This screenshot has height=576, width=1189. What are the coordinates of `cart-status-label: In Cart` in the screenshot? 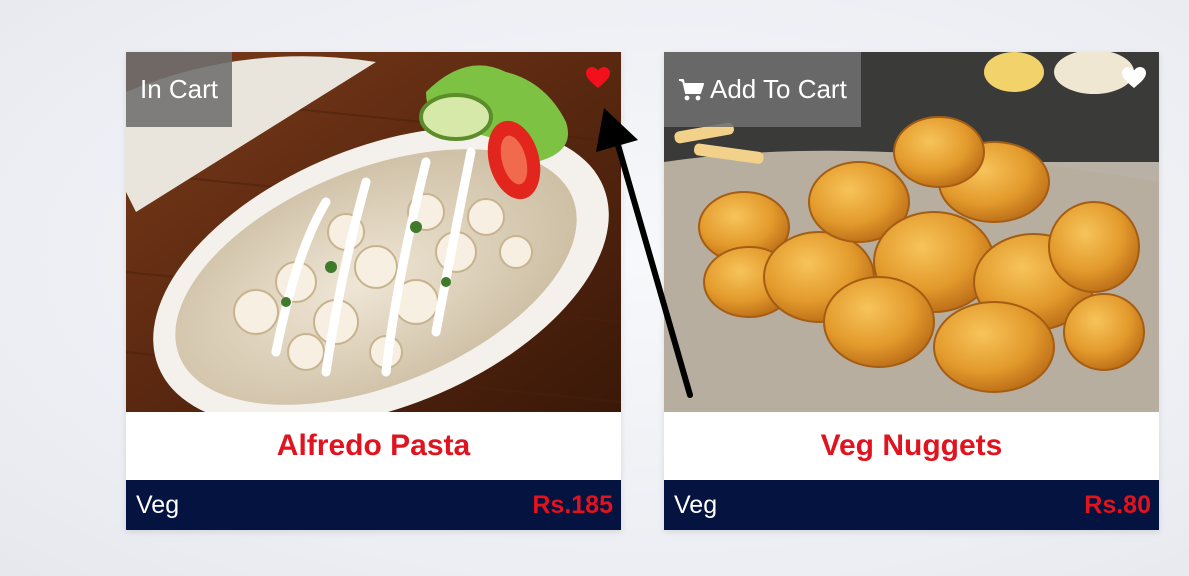 It's located at (179, 89).